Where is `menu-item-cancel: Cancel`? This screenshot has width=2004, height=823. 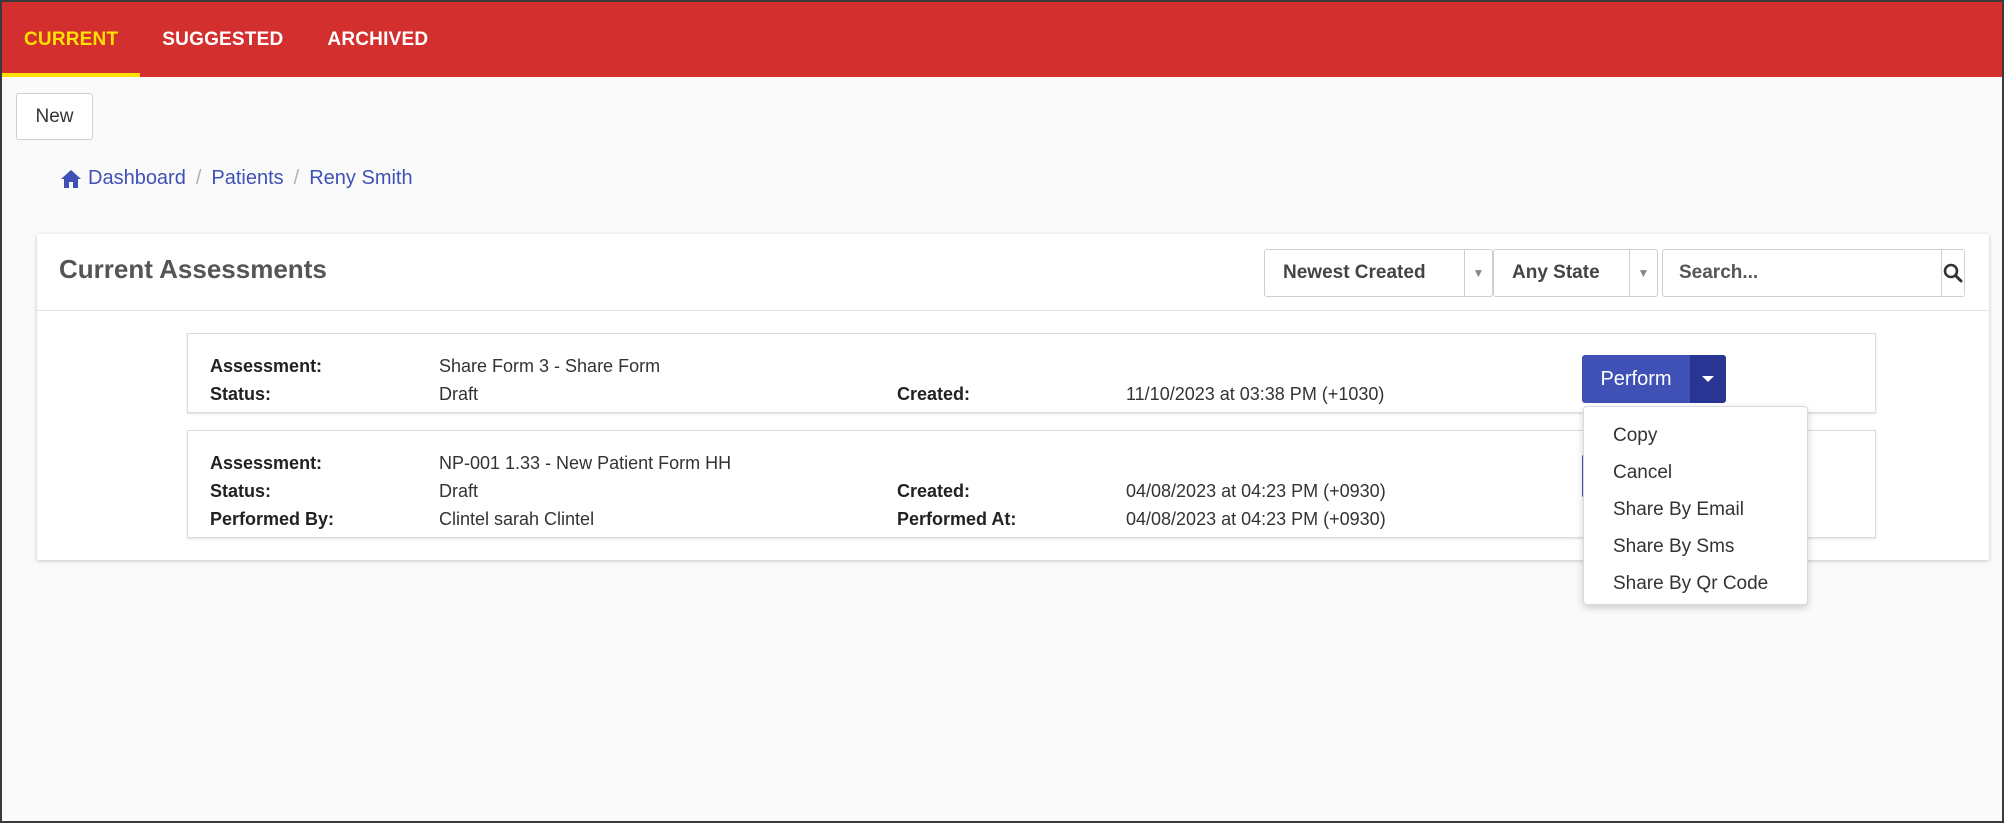 menu-item-cancel: Cancel is located at coordinates (1695, 472).